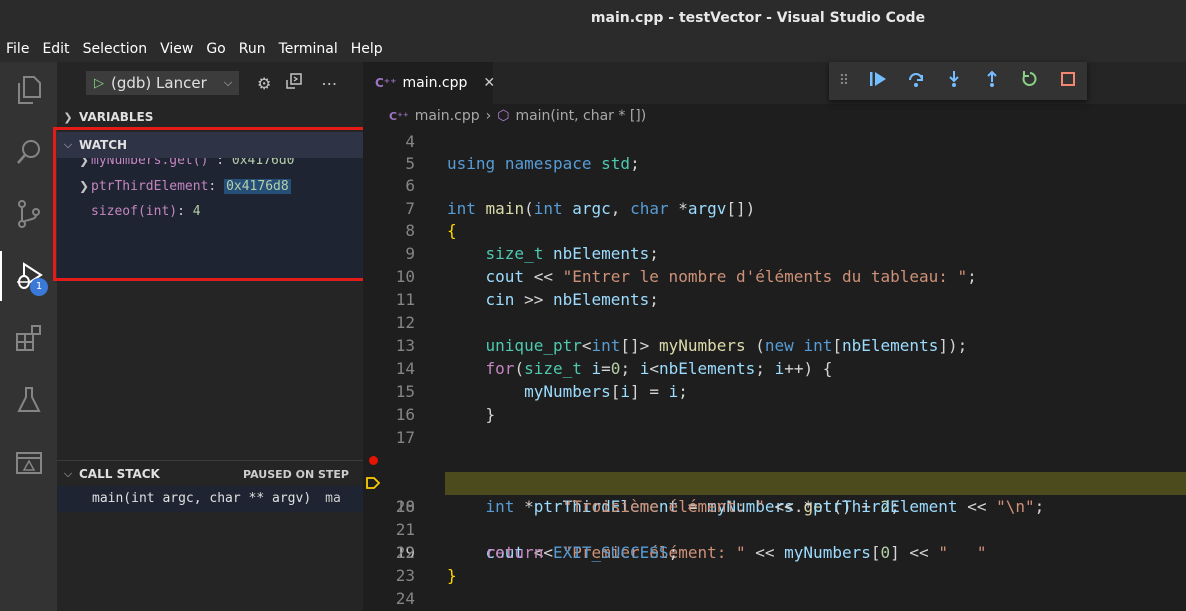  What do you see at coordinates (878, 81) in the screenshot?
I see `continue-icon` at bounding box center [878, 81].